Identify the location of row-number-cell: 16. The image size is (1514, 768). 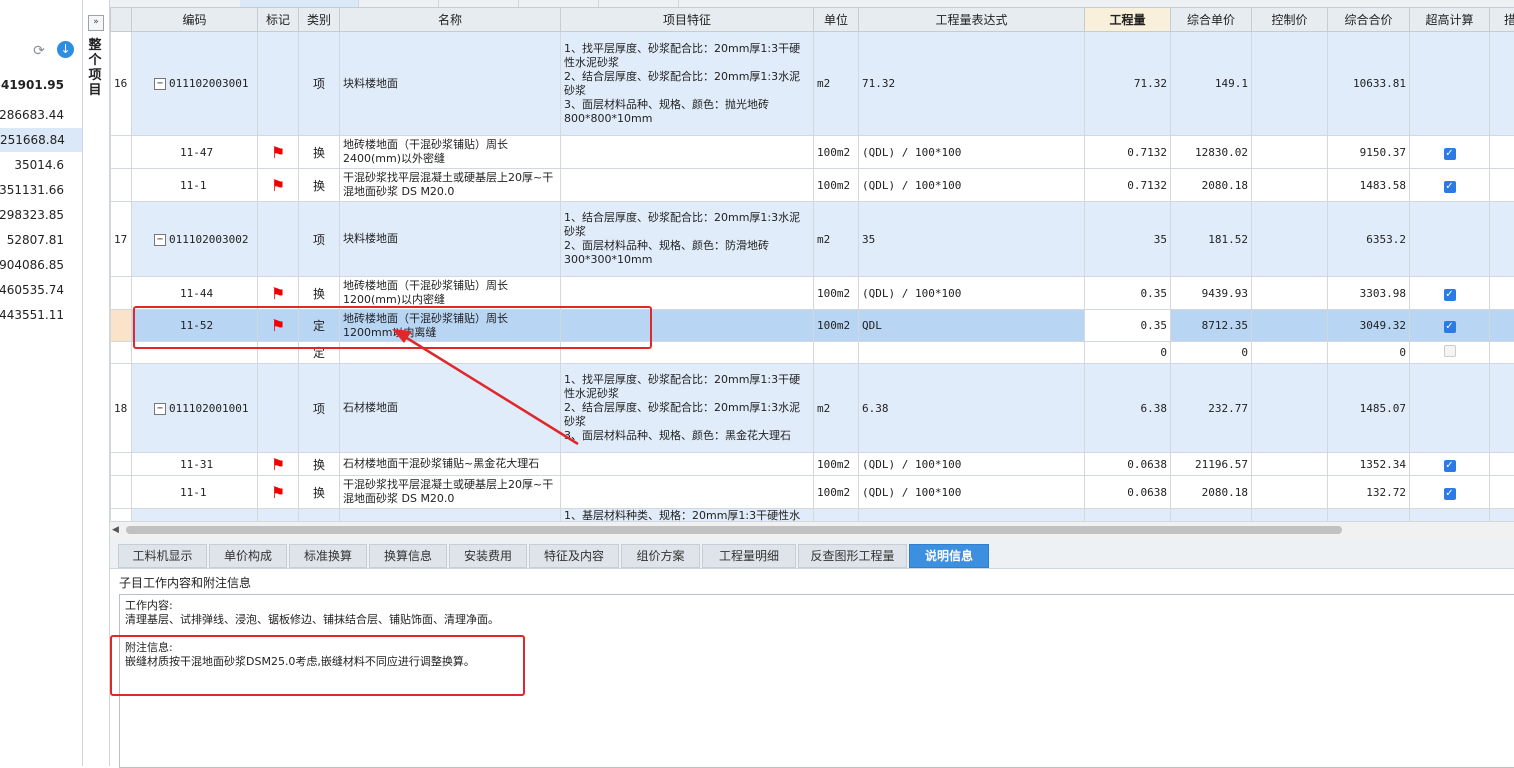
(121, 84).